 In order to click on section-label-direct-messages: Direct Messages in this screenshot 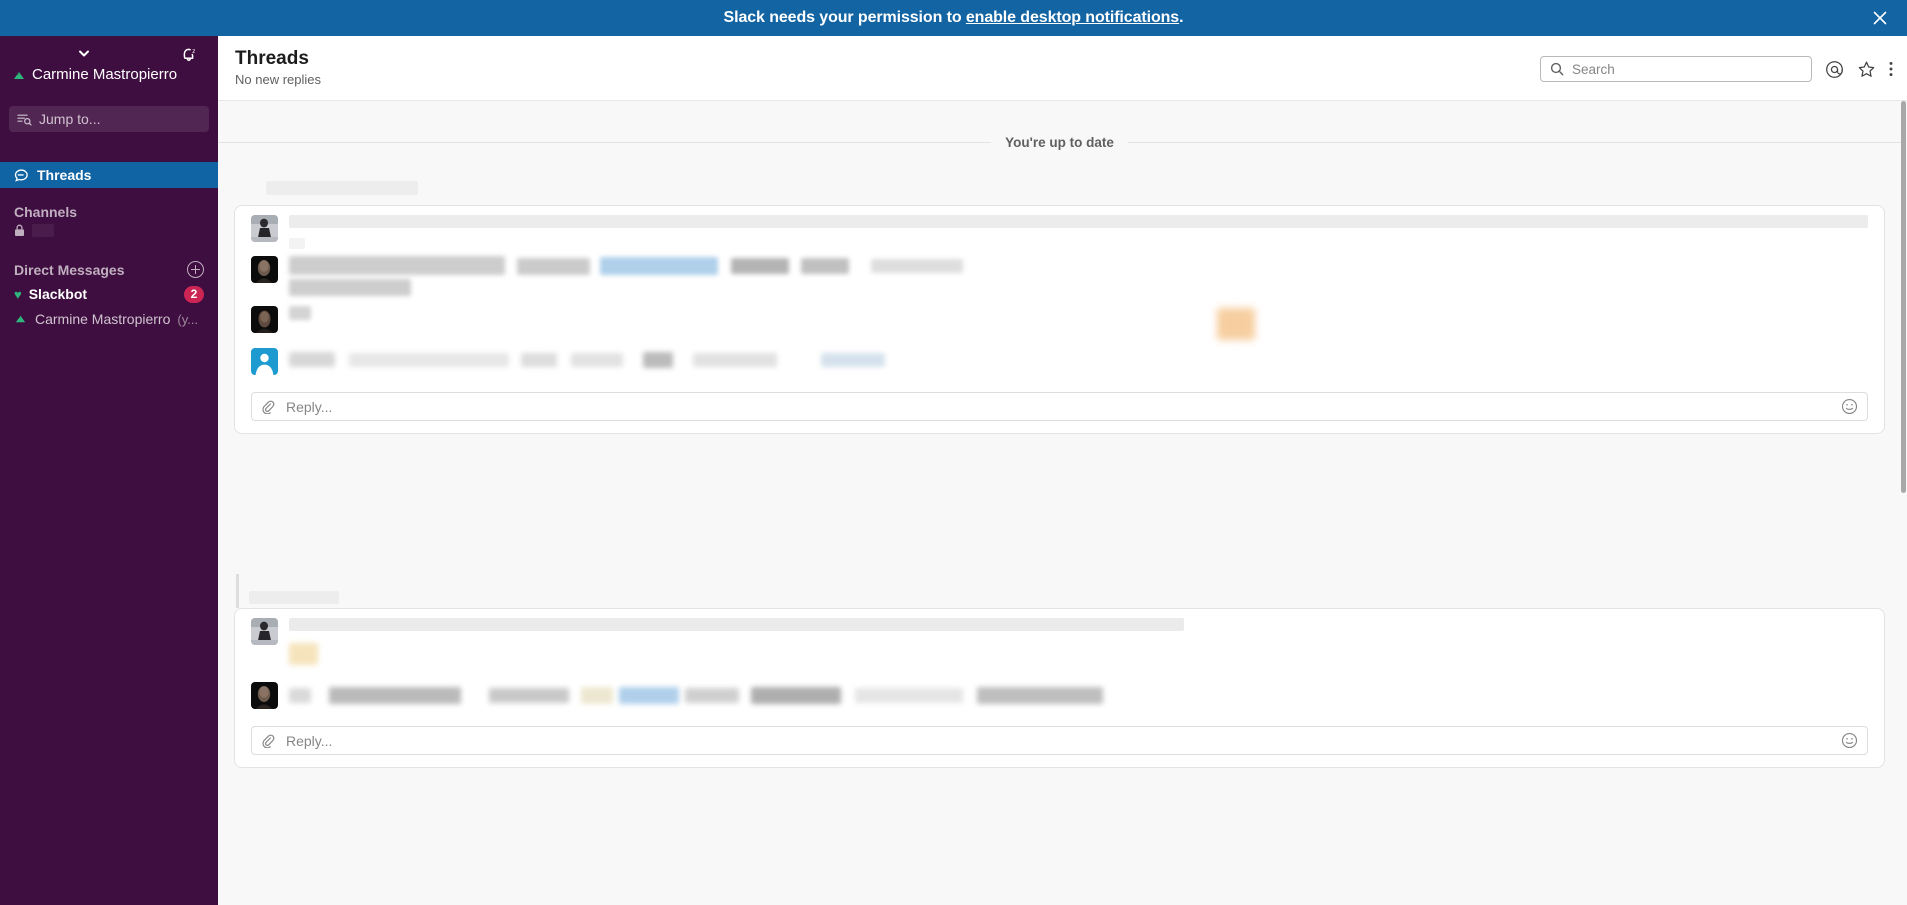, I will do `click(69, 269)`.